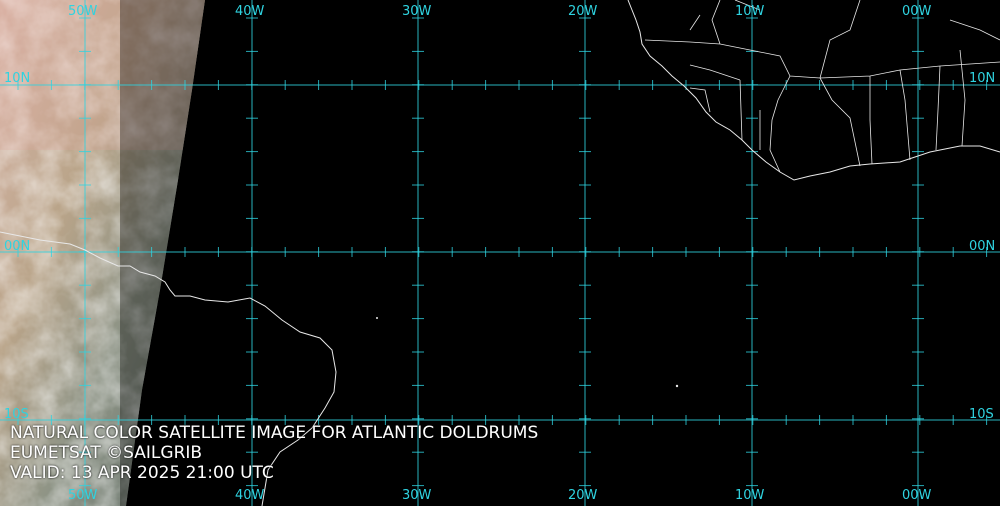 This screenshot has width=1000, height=506. I want to click on lat-label-right-00n: 00N, so click(982, 246).